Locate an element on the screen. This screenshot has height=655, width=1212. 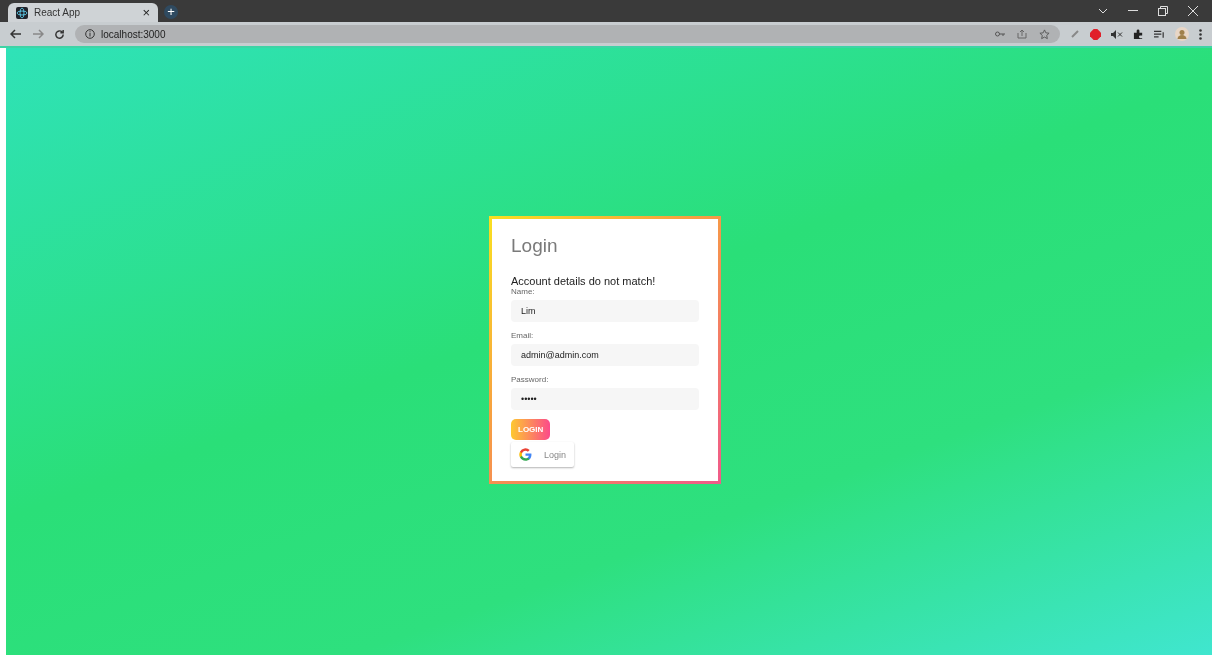
avatar-icon is located at coordinates (1182, 34).